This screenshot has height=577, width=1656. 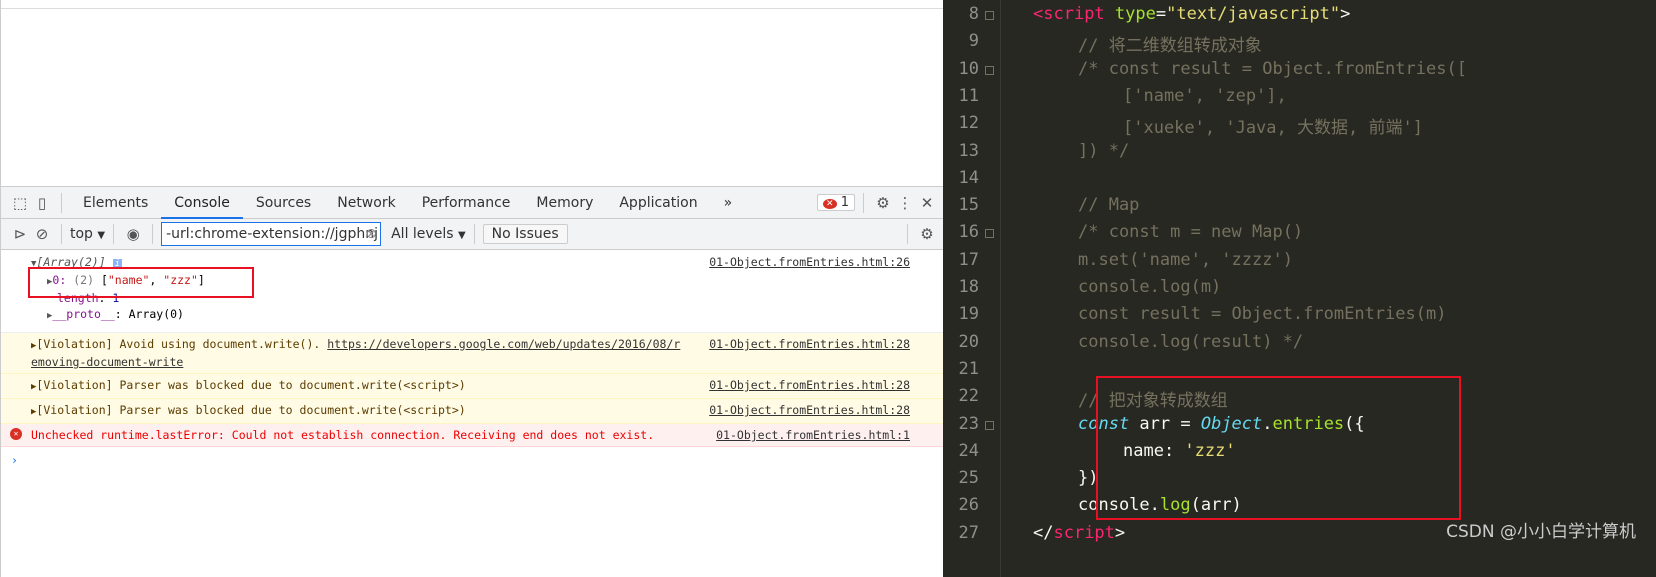 What do you see at coordinates (466, 203) in the screenshot?
I see `tab-performance: Performance` at bounding box center [466, 203].